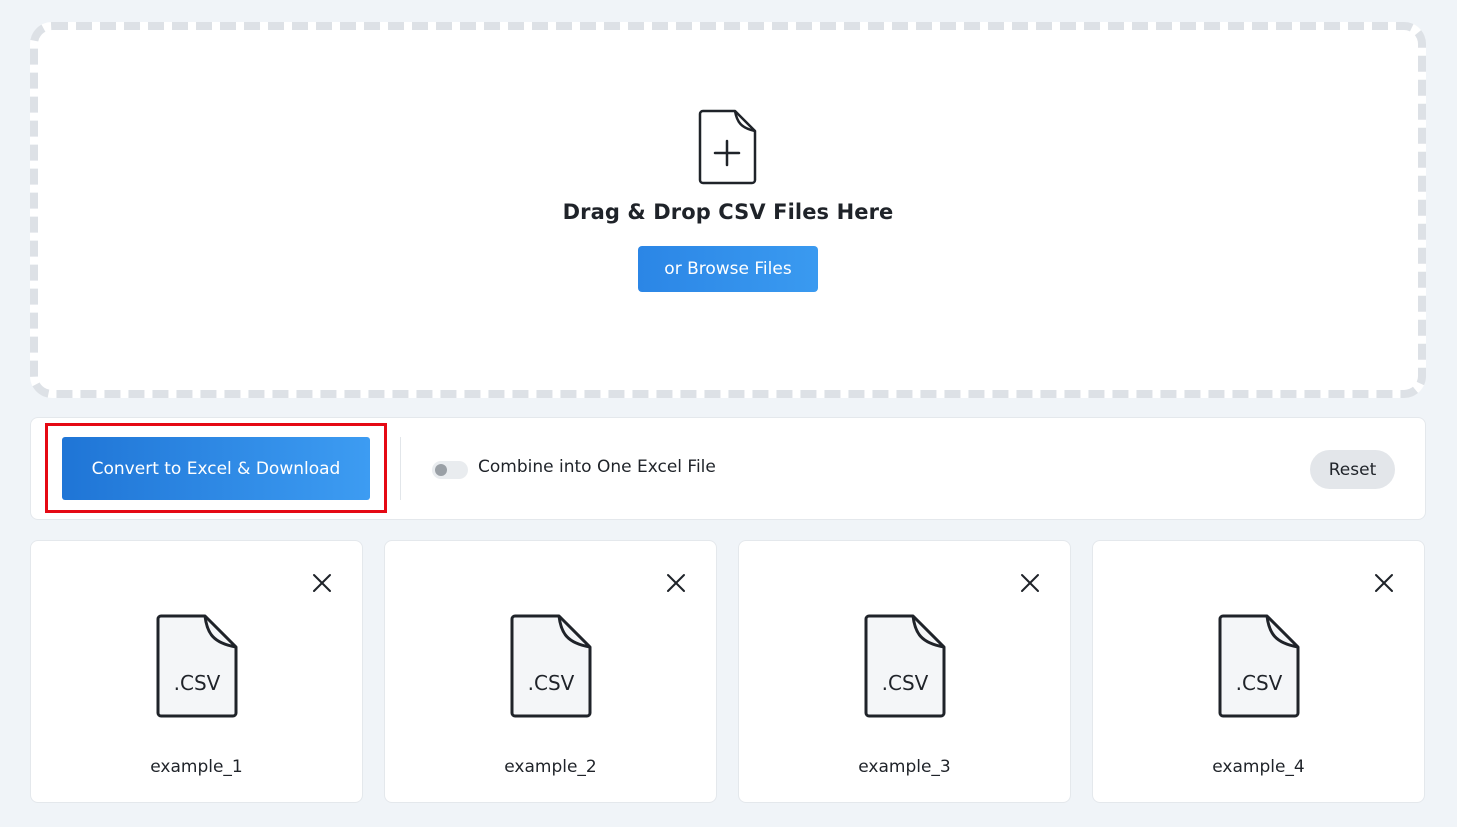 The width and height of the screenshot is (1457, 827). Describe the element at coordinates (728, 269) in the screenshot. I see `browse-files-button: or Browse Files` at that location.